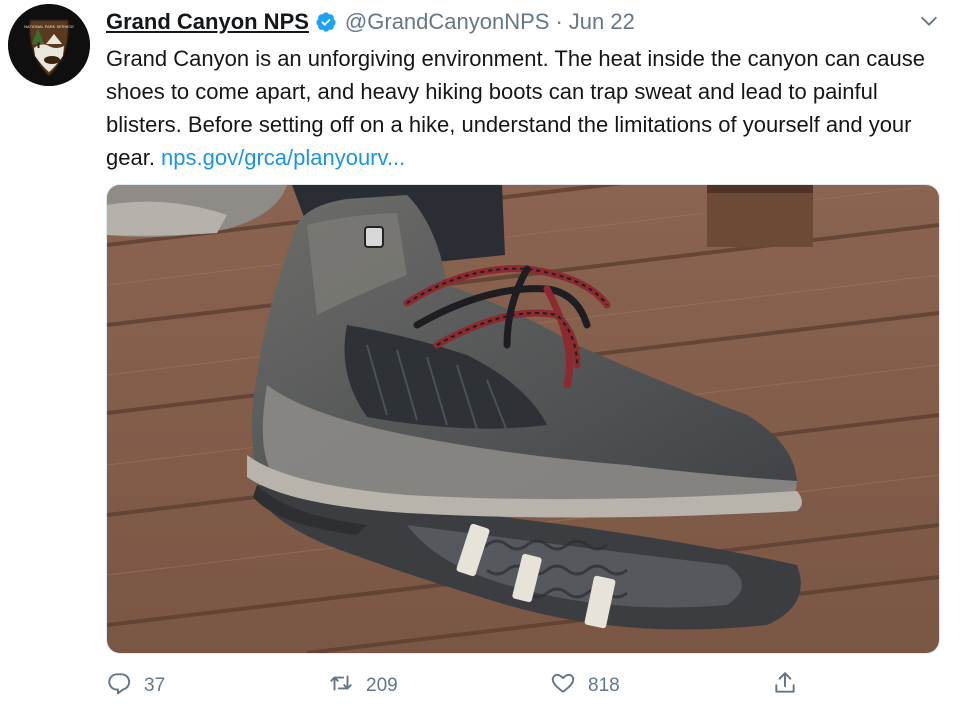  Describe the element at coordinates (326, 22) in the screenshot. I see `verified-badge-icon` at that location.